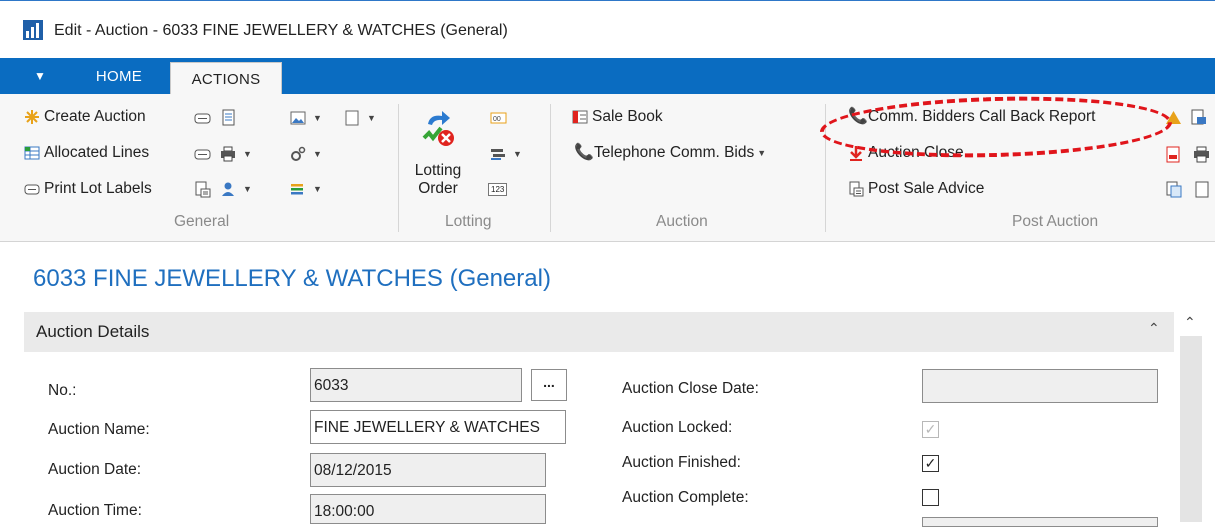 This screenshot has height=527, width=1215. I want to click on document-icon, so click(228, 117).